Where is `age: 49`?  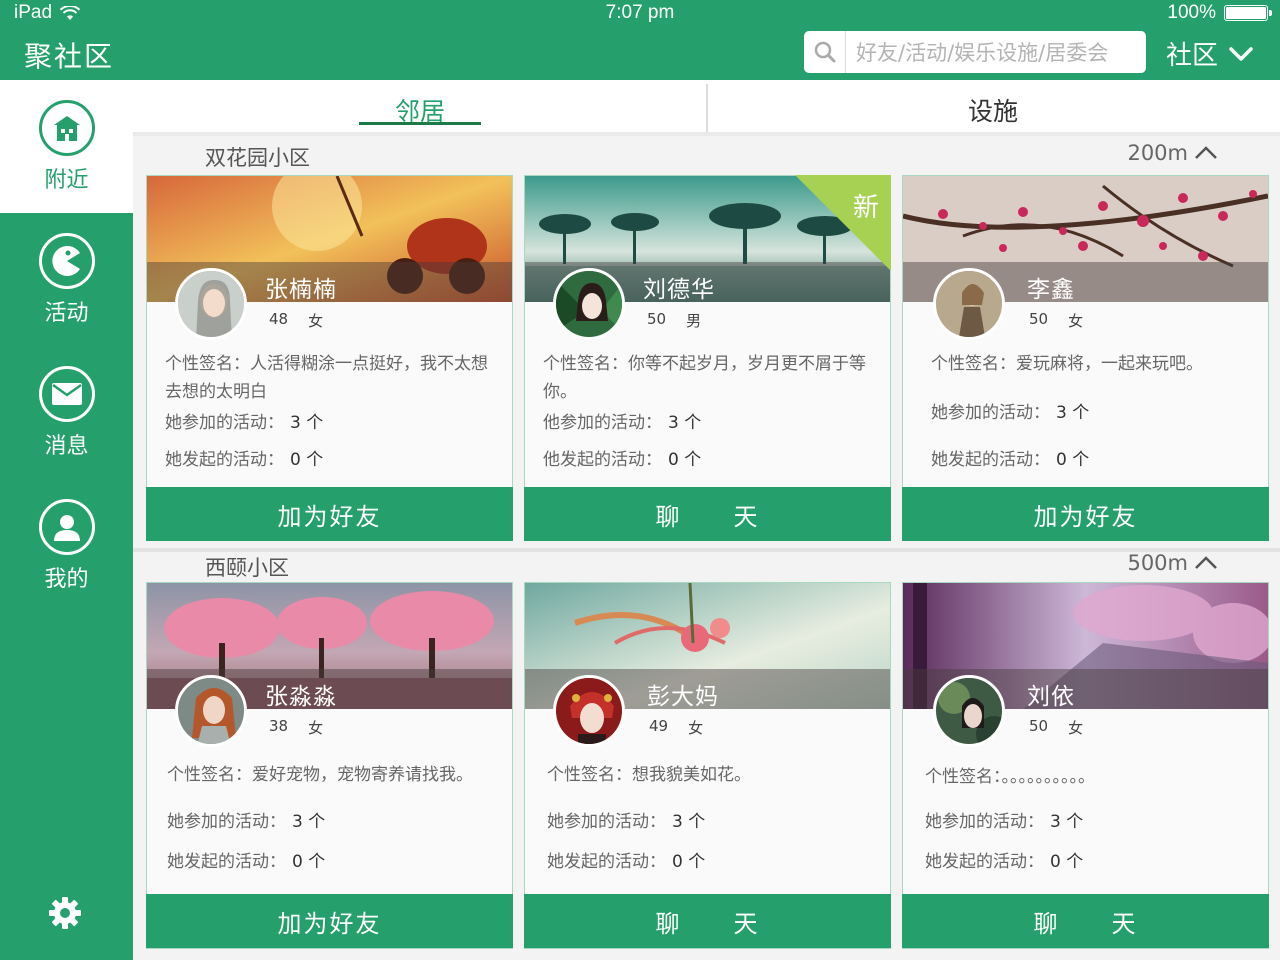
age: 49 is located at coordinates (659, 726).